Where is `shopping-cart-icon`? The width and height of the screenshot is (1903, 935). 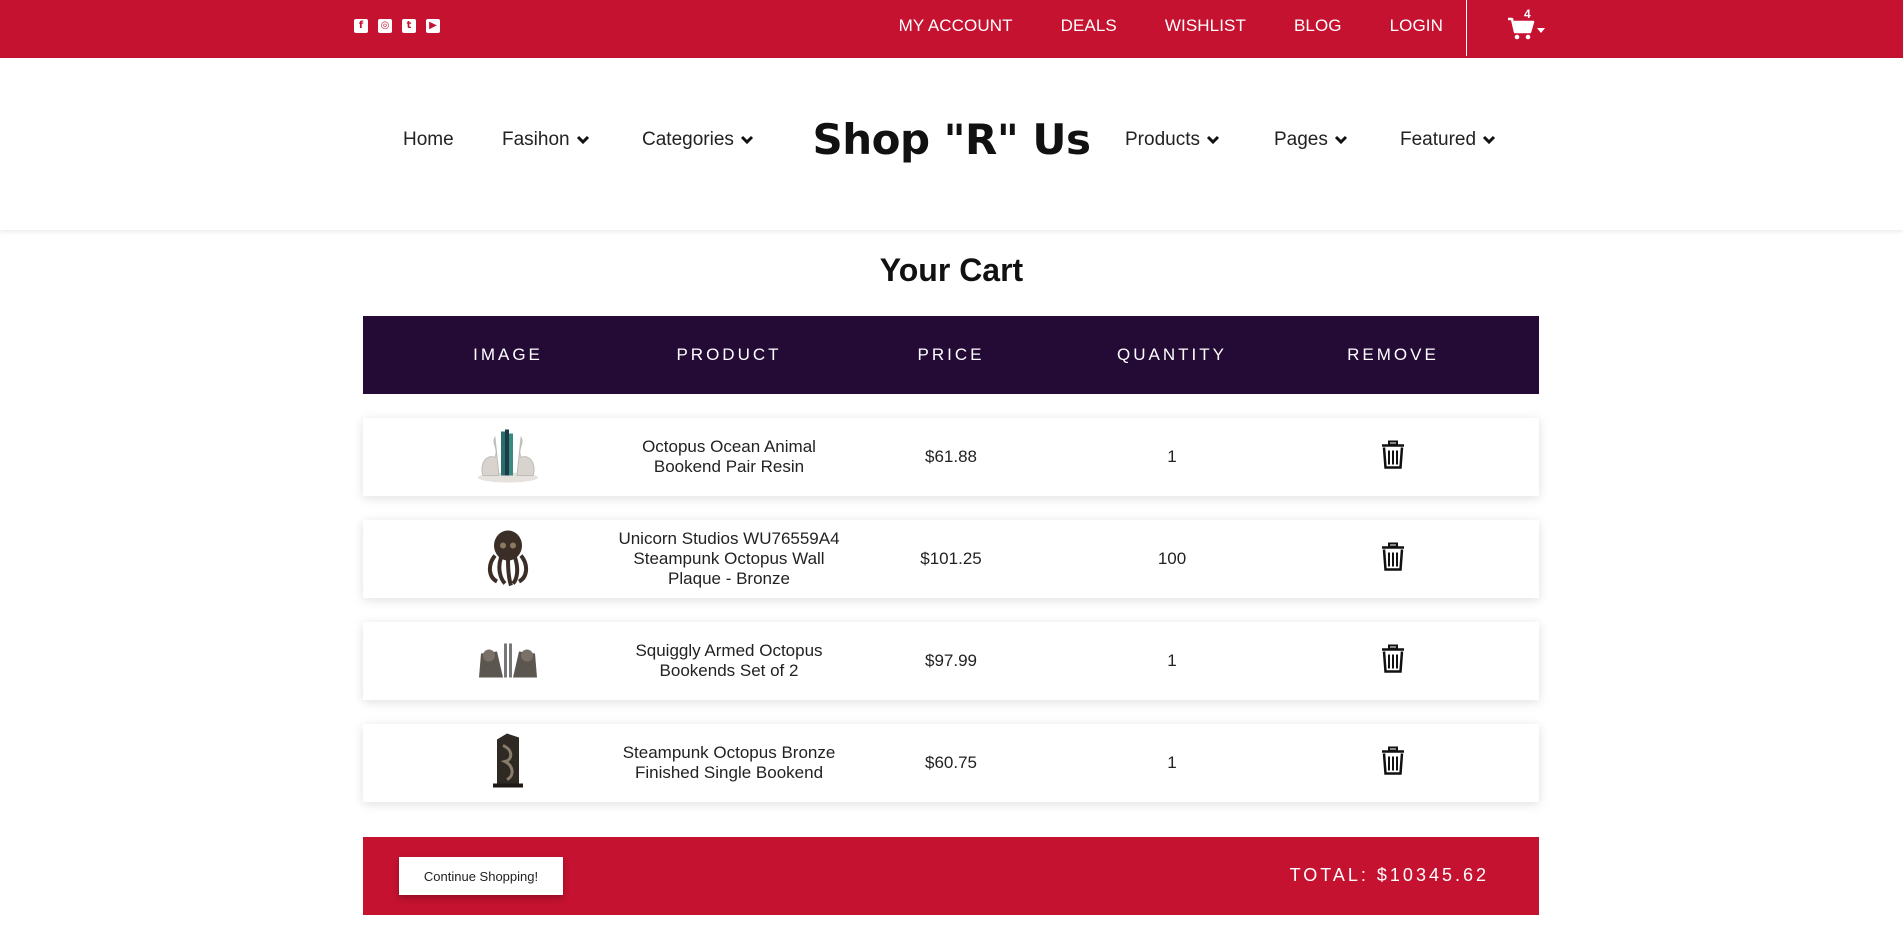
shopping-cart-icon is located at coordinates (1521, 28).